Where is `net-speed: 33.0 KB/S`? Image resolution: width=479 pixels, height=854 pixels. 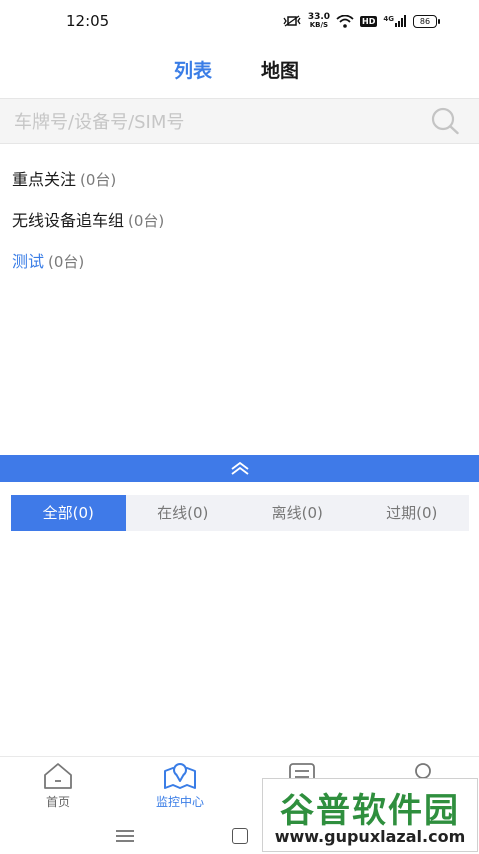
net-speed: 33.0 KB/S is located at coordinates (319, 21).